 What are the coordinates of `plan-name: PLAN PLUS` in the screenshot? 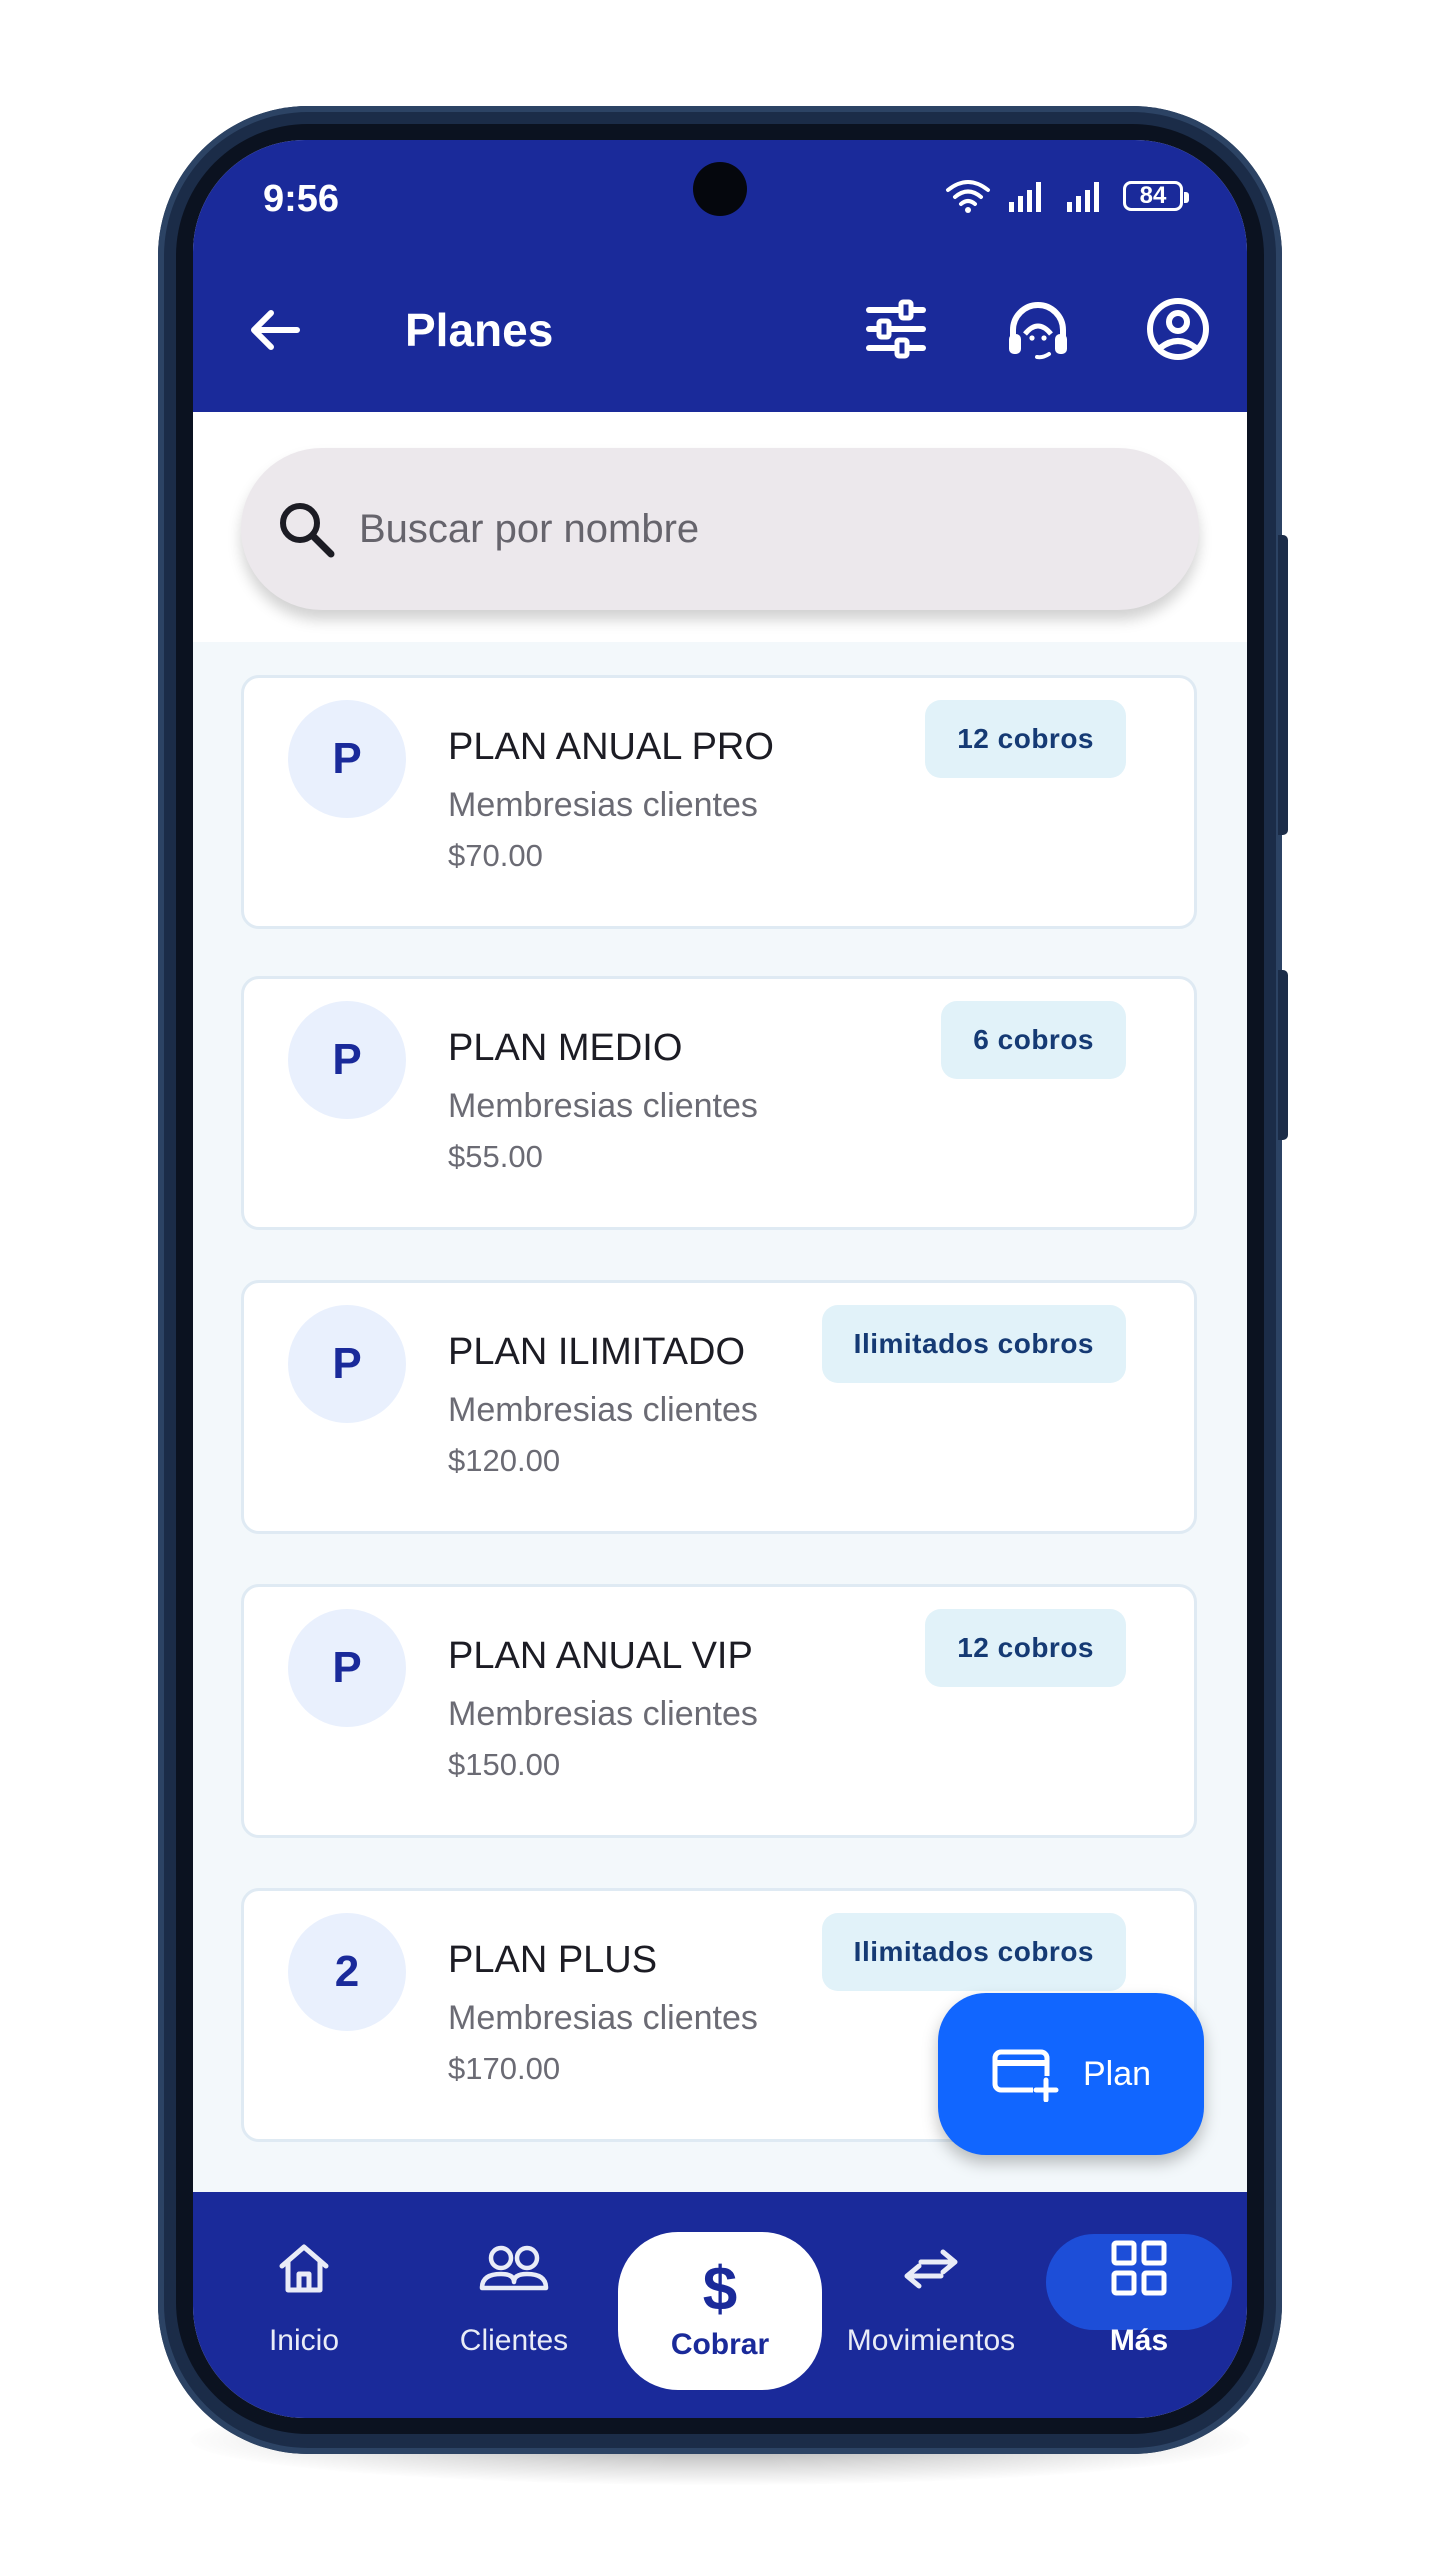 It's located at (553, 1960).